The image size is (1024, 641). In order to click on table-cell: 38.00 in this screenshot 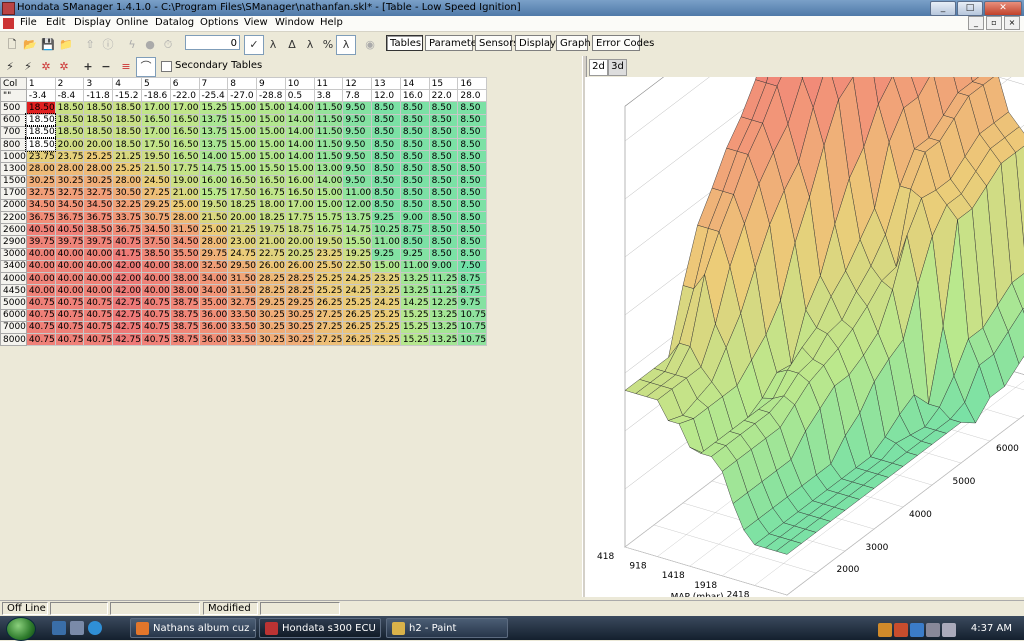, I will do `click(184, 291)`.